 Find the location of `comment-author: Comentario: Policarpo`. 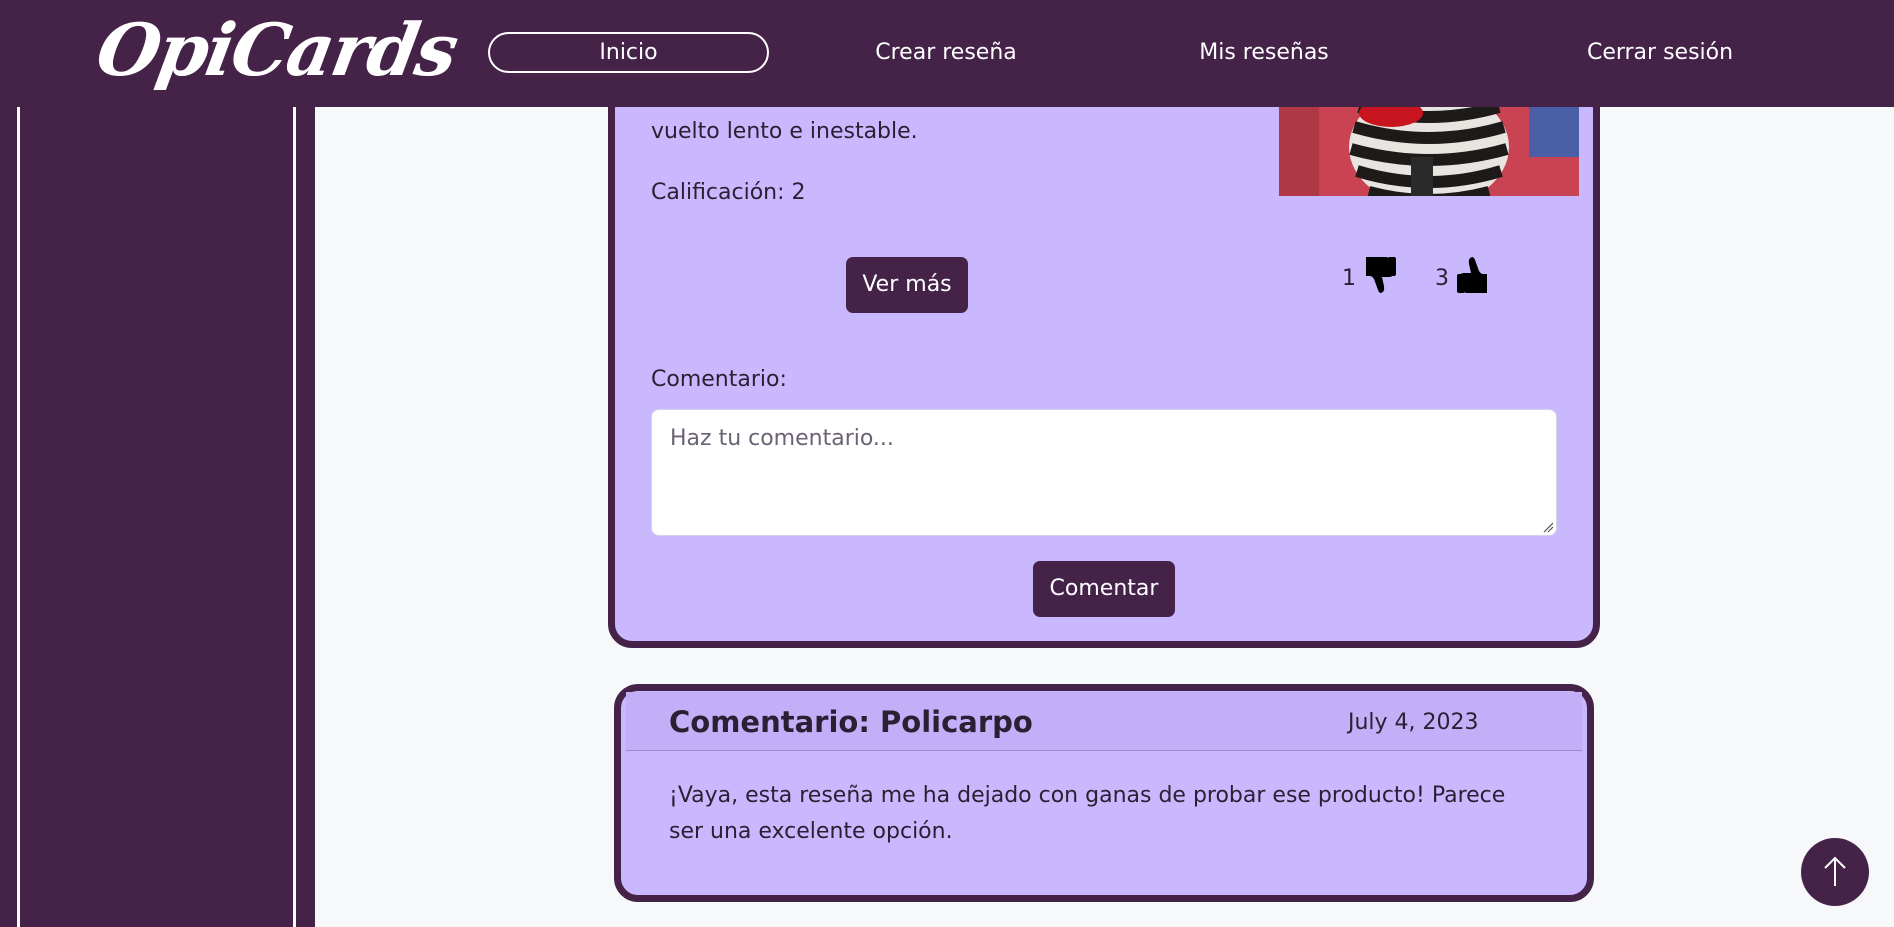

comment-author: Comentario: Policarpo is located at coordinates (851, 722).